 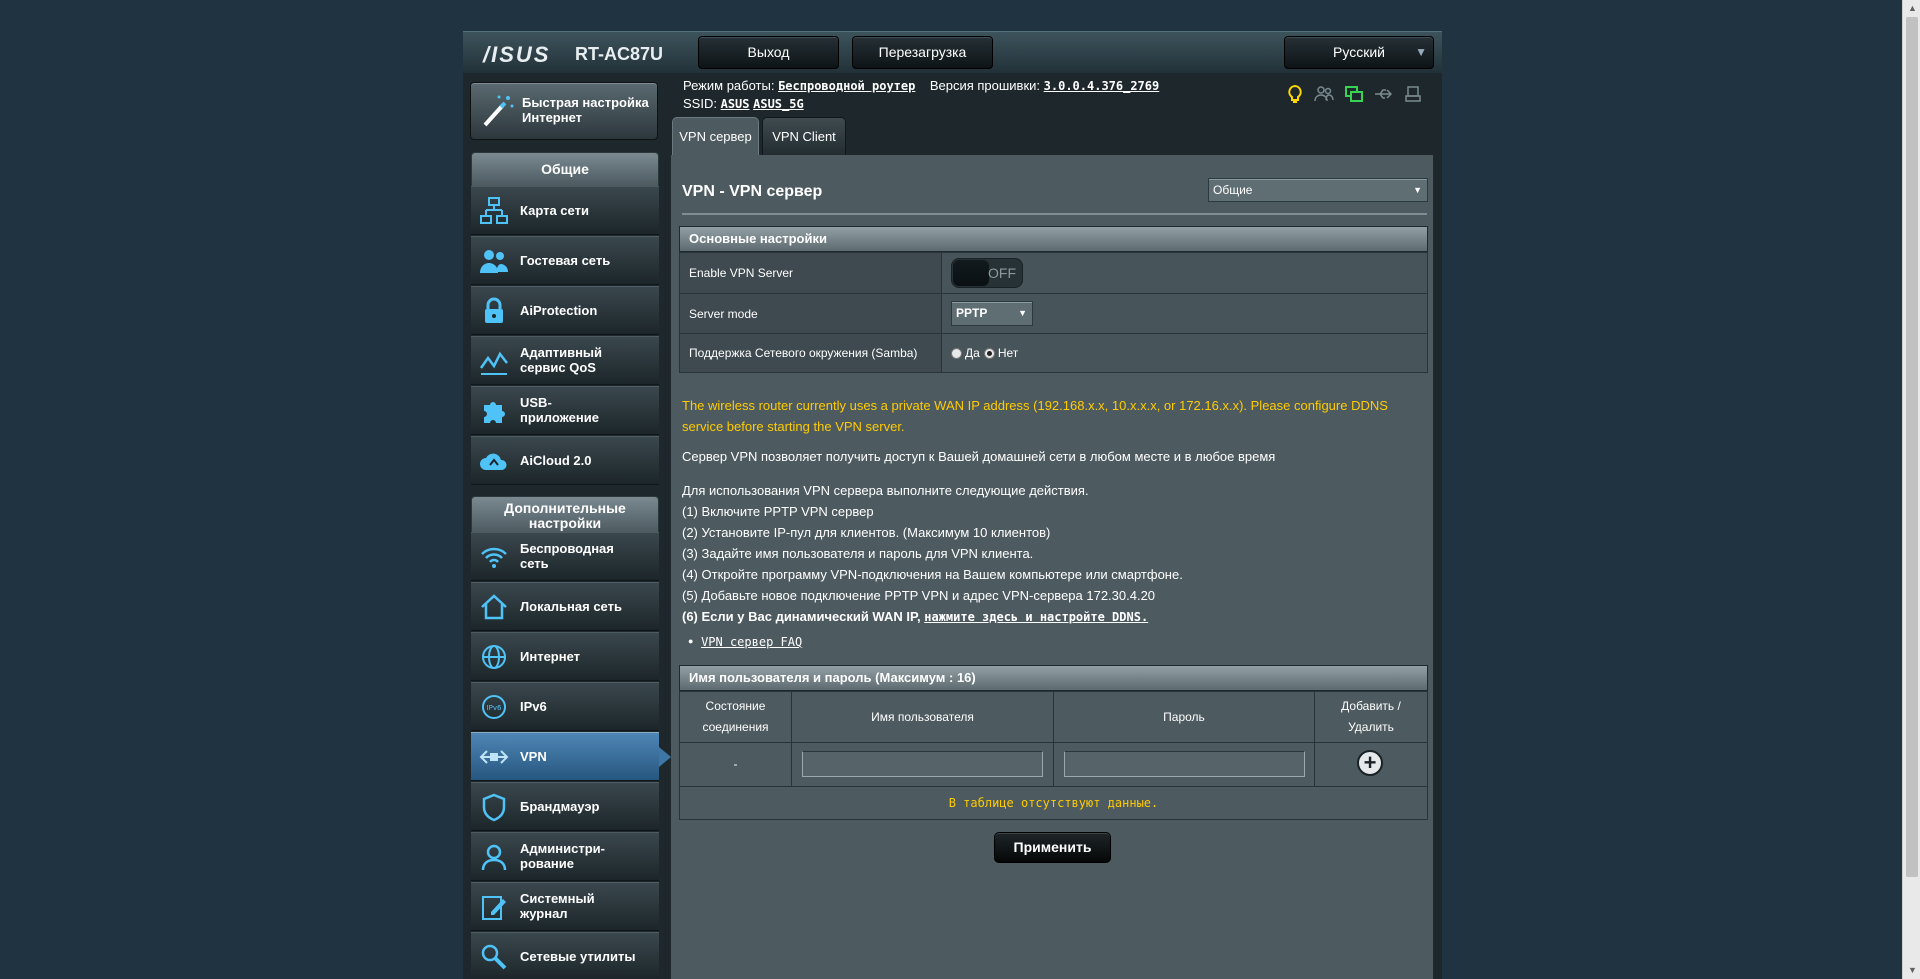 I want to click on sidebar-item-network-tools: Сетевые утилиты, so click(x=565, y=955).